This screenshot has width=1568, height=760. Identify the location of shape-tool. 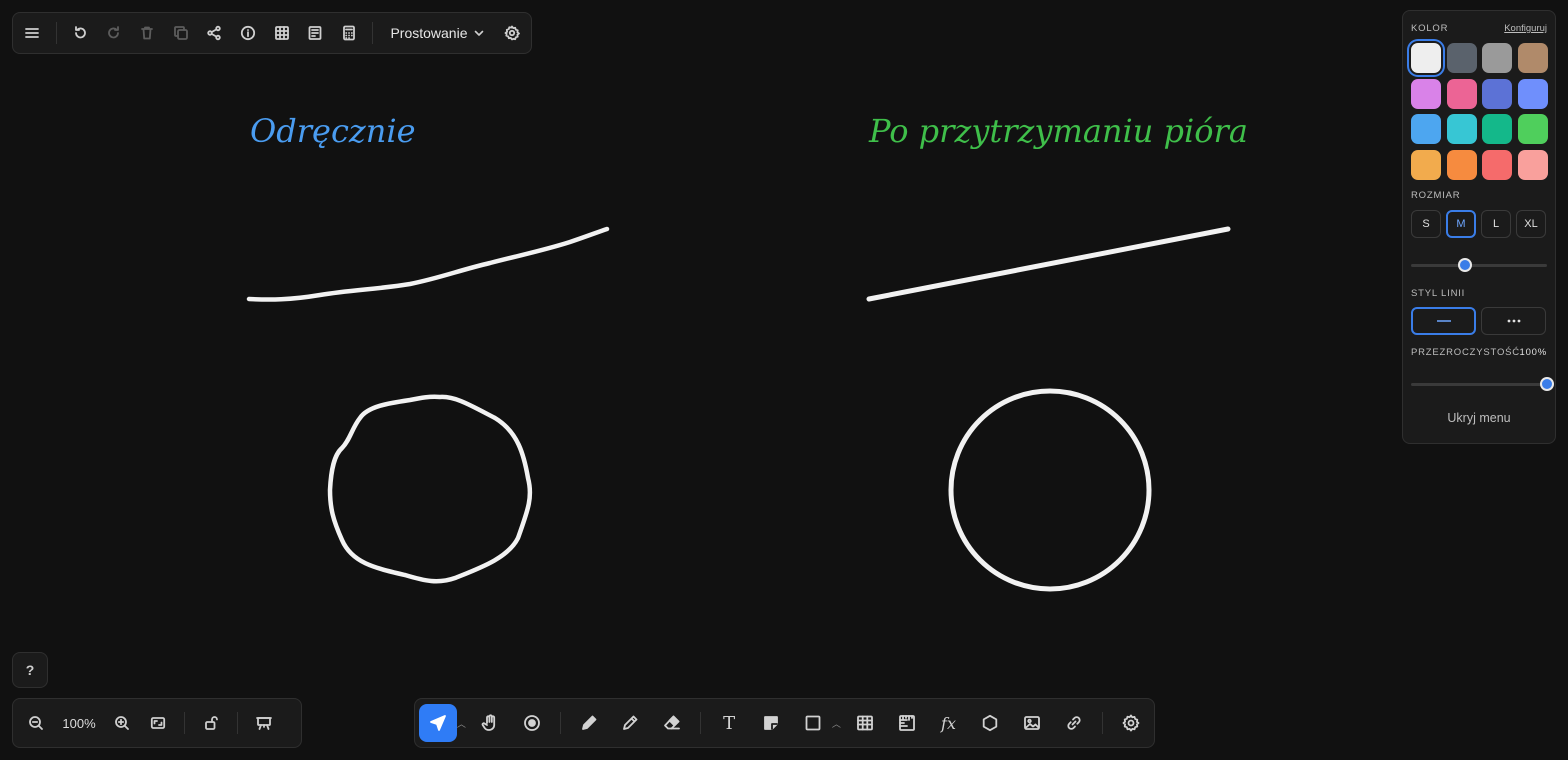
(813, 723).